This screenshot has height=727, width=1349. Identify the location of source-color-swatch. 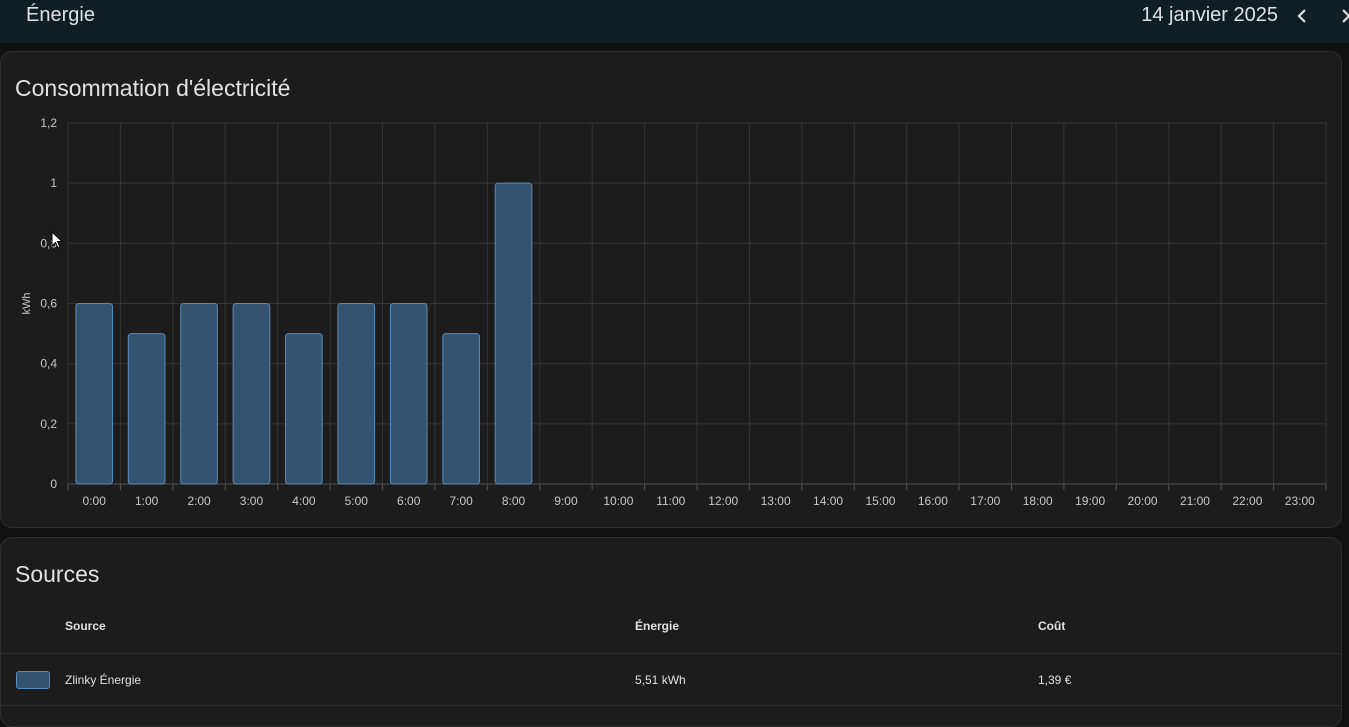
(33, 680).